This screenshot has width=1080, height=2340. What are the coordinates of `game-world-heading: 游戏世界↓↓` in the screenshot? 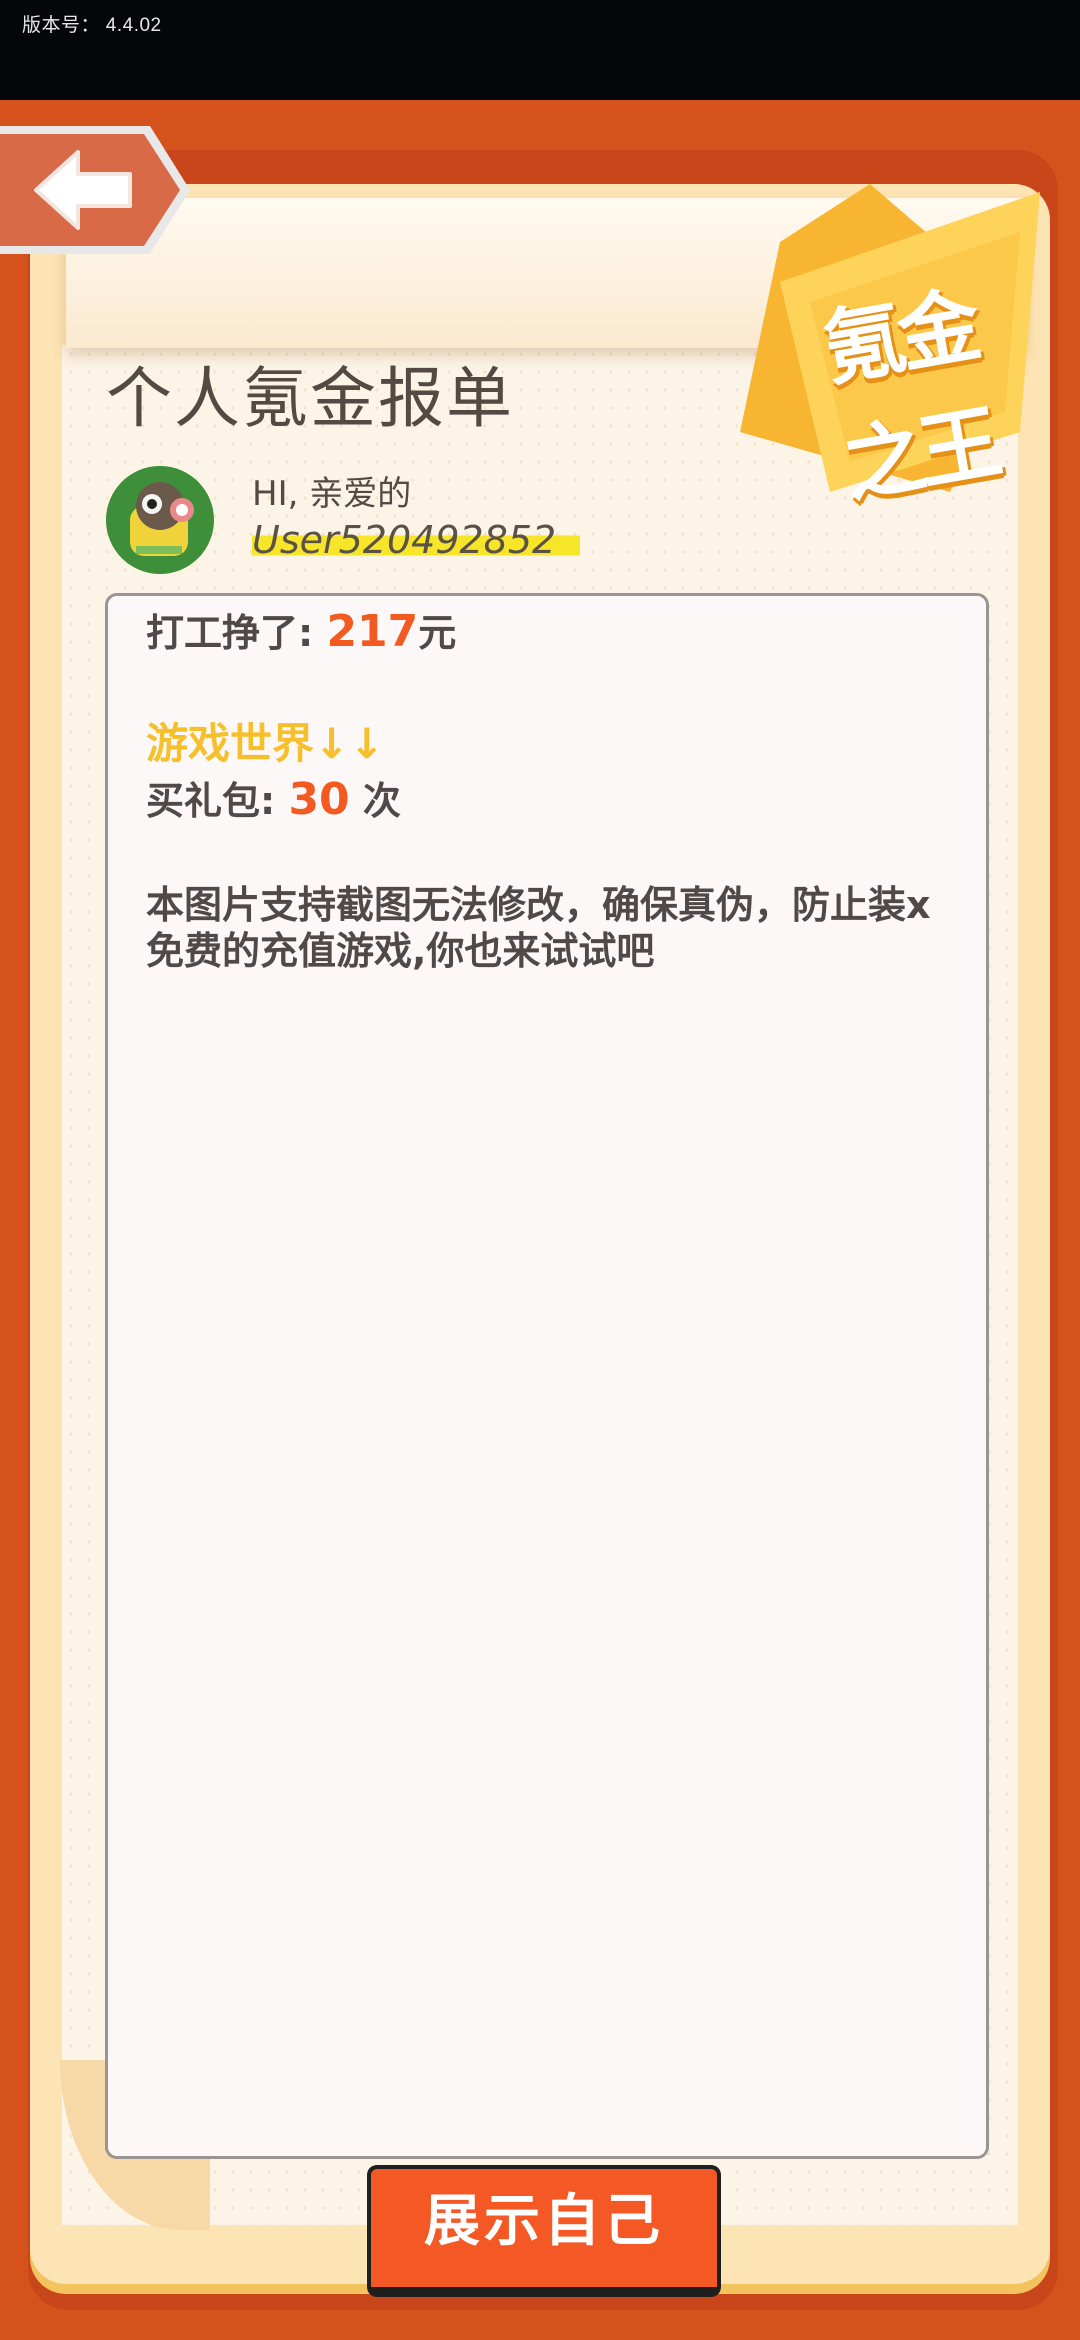 It's located at (265, 743).